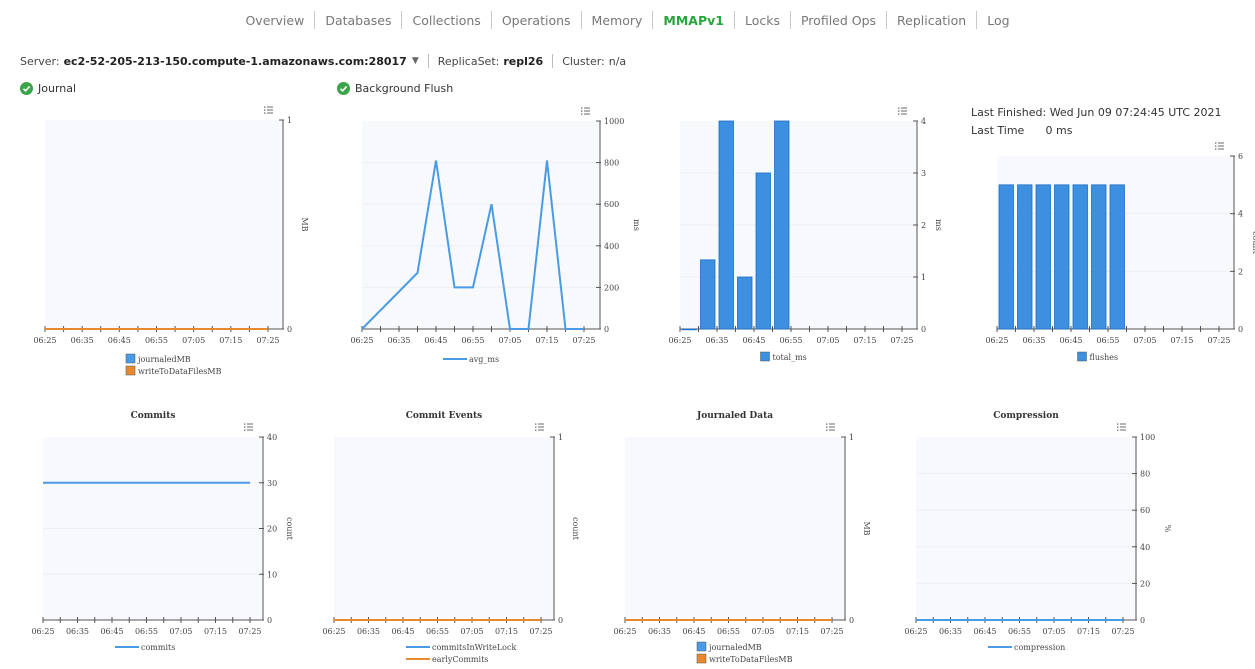 Image resolution: width=1255 pixels, height=669 pixels. What do you see at coordinates (1145, 547) in the screenshot?
I see `y-tick-label: 40` at bounding box center [1145, 547].